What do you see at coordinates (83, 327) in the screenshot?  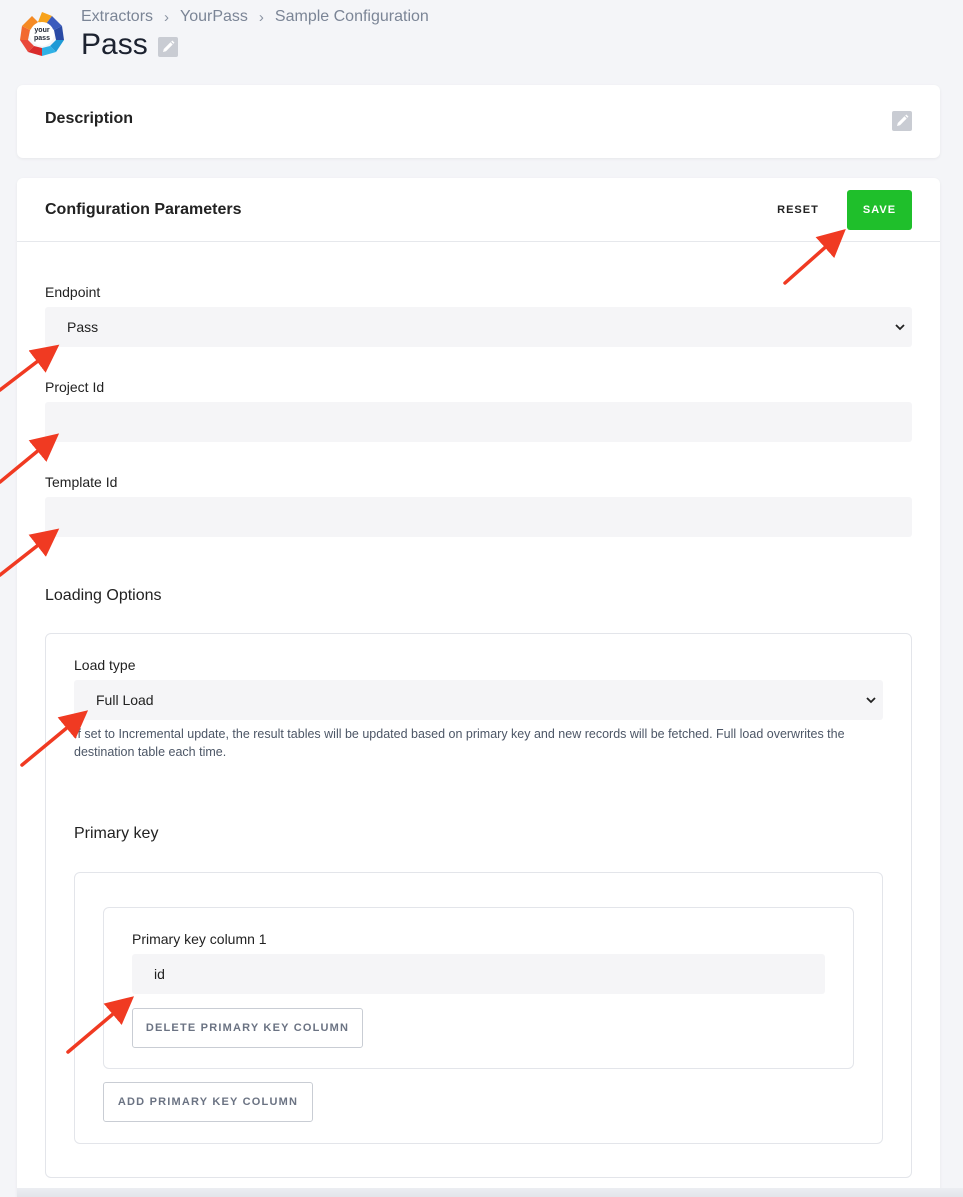 I see `endpoint-value: Pass` at bounding box center [83, 327].